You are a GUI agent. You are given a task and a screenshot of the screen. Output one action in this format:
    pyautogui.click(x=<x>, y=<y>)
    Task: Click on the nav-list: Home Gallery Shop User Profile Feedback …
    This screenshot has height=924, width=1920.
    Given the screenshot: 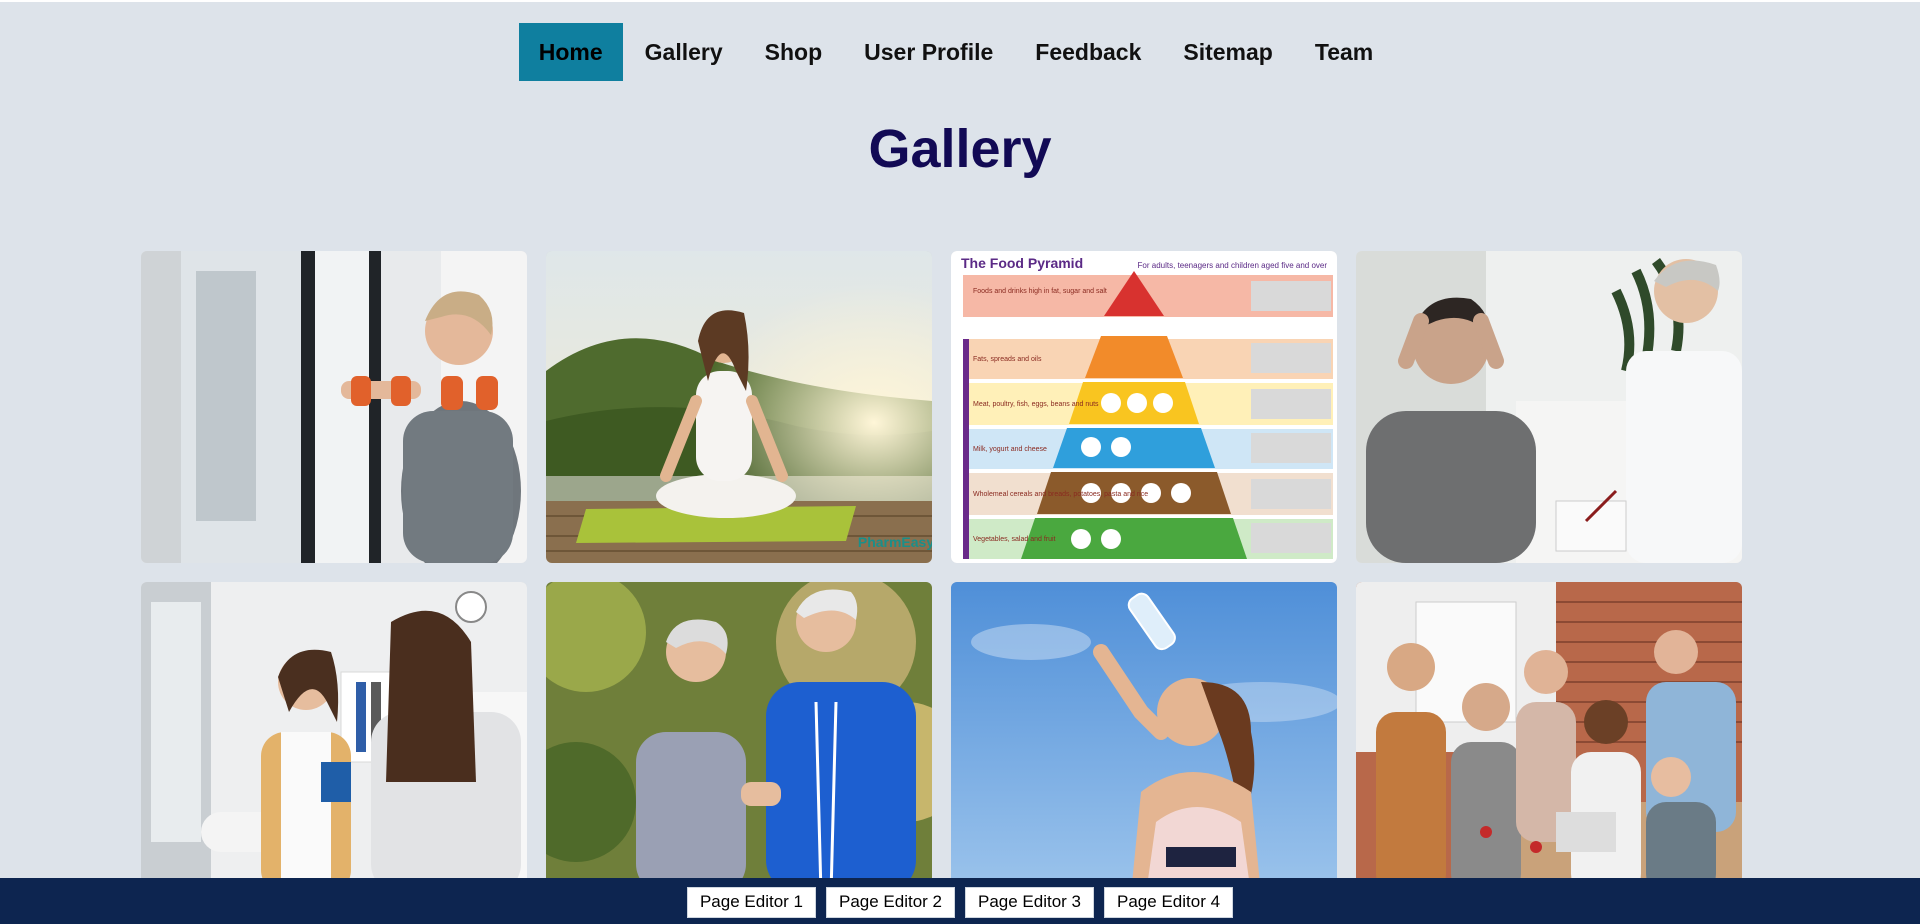 What is the action you would take?
    pyautogui.click(x=956, y=52)
    